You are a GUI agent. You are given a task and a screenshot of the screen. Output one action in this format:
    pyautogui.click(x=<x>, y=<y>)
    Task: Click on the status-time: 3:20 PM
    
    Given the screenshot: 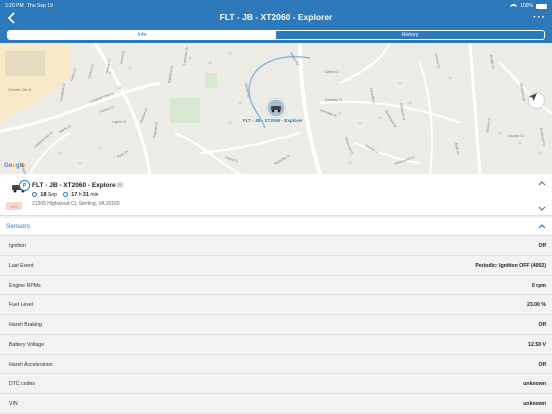 What is the action you would take?
    pyautogui.click(x=14, y=6)
    